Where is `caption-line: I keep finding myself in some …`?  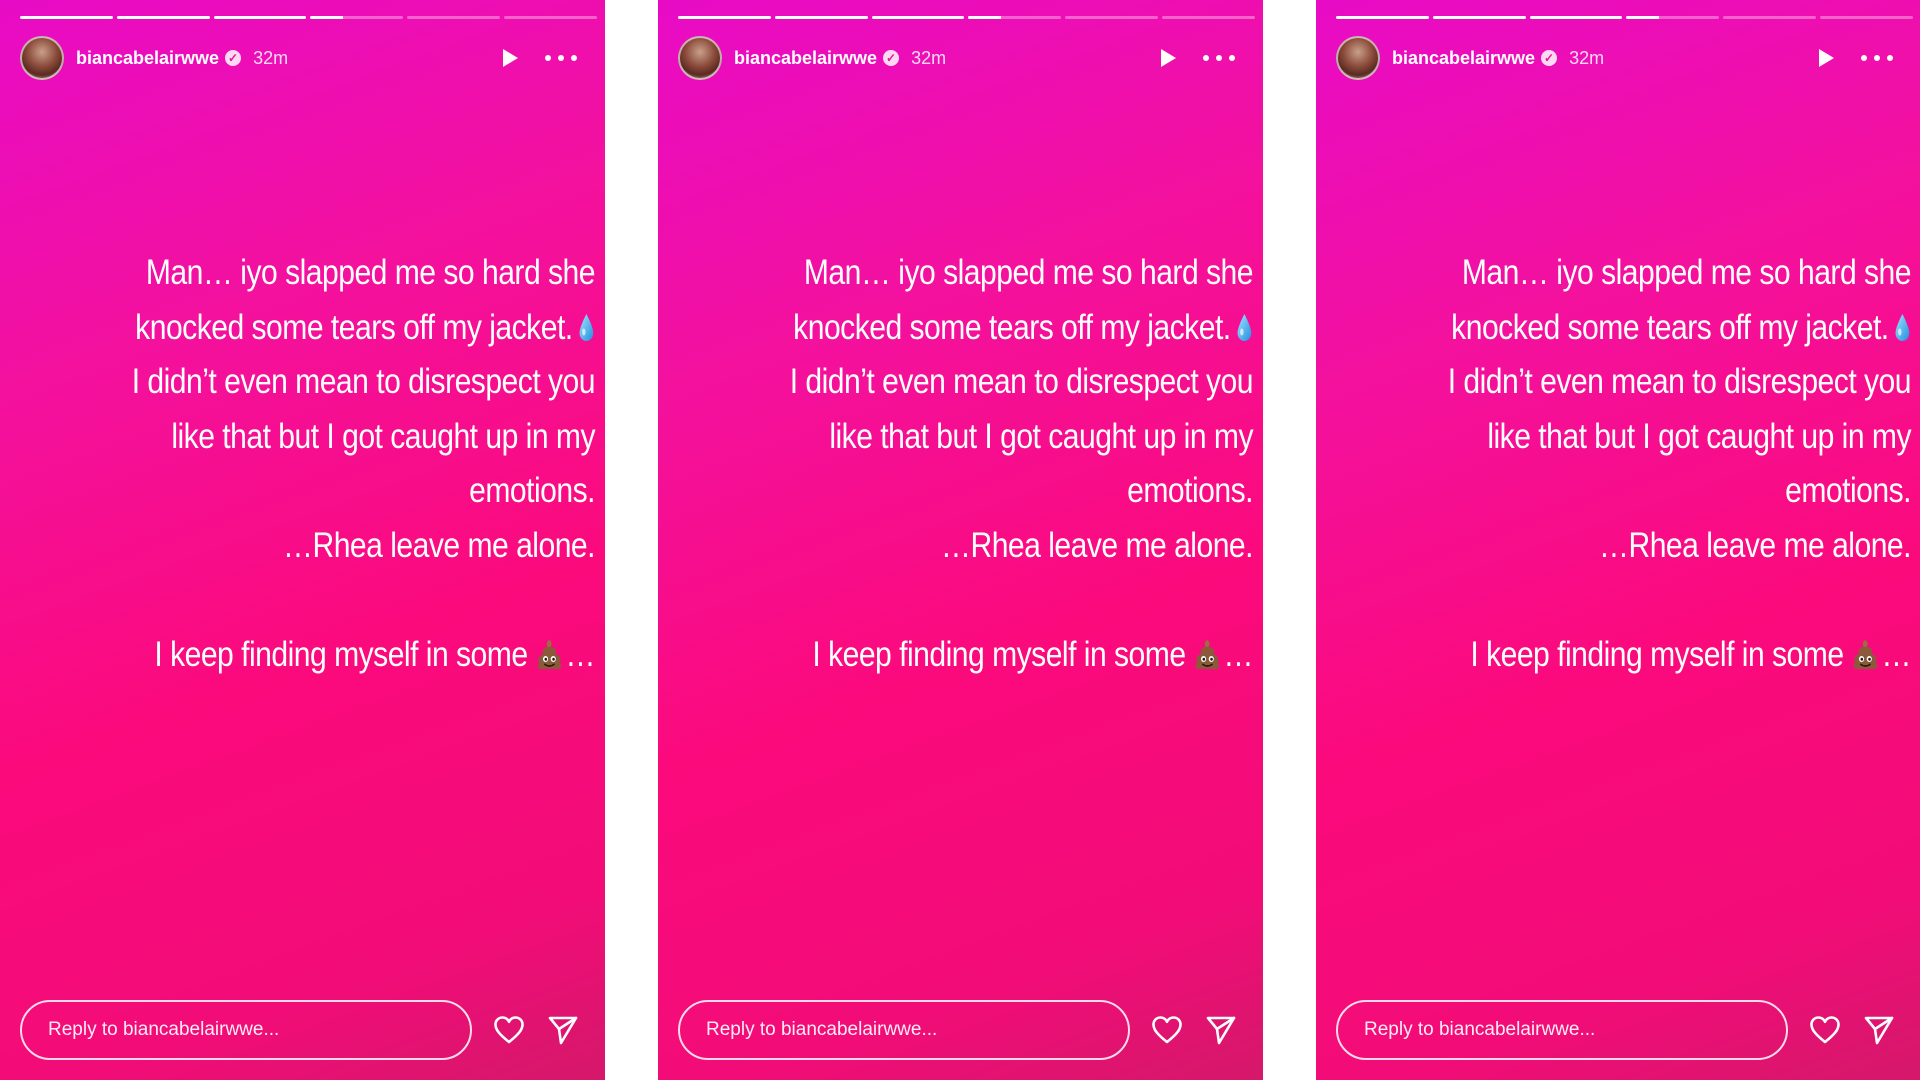
caption-line: I keep finding myself in some … is located at coordinates (1012, 655).